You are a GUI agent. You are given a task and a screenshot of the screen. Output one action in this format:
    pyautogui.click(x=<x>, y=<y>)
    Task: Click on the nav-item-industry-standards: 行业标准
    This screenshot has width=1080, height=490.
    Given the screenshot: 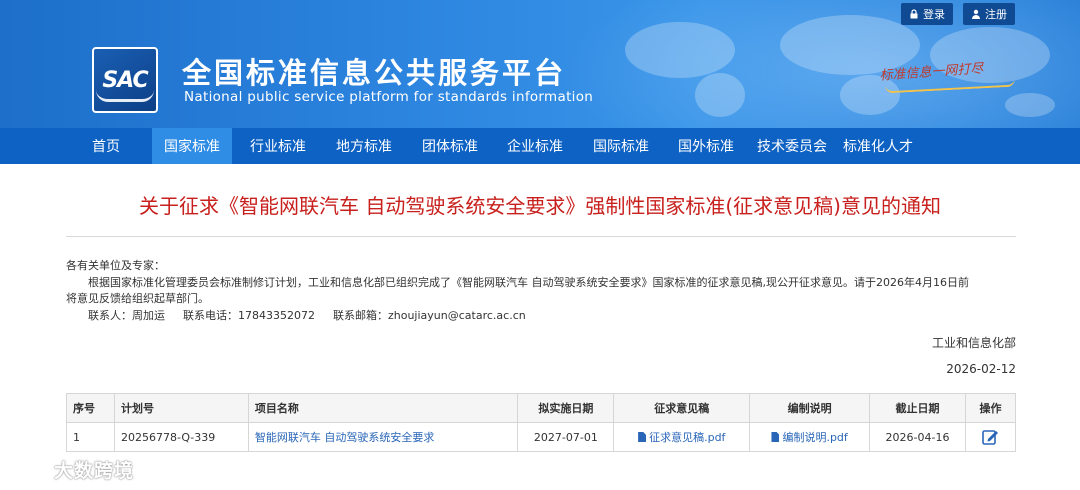 What is the action you would take?
    pyautogui.click(x=278, y=146)
    